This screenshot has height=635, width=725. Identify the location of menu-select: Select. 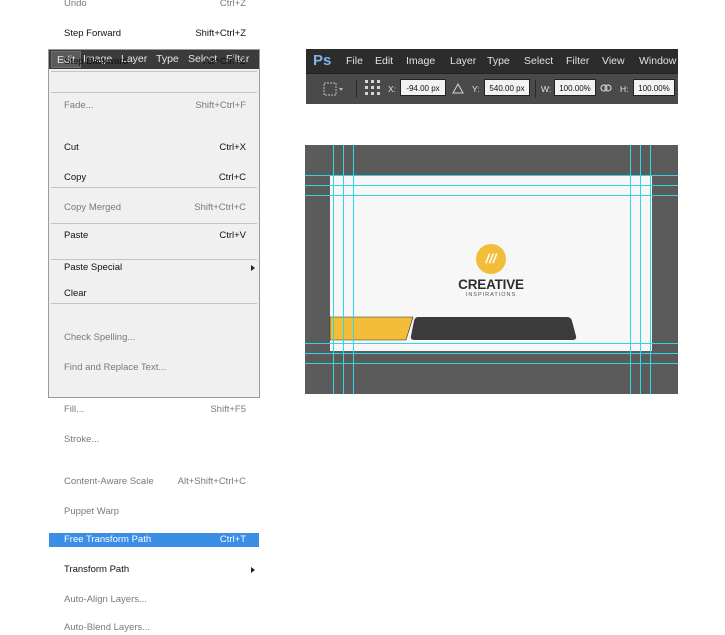
(538, 61).